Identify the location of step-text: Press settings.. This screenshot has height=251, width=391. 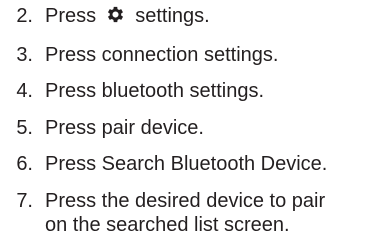
(127, 16).